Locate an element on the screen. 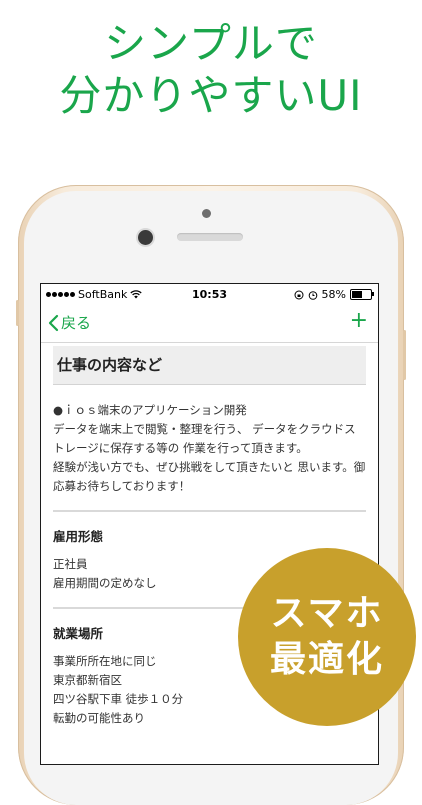  headline: シンプルで 分かりやすいUI is located at coordinates (211, 70).